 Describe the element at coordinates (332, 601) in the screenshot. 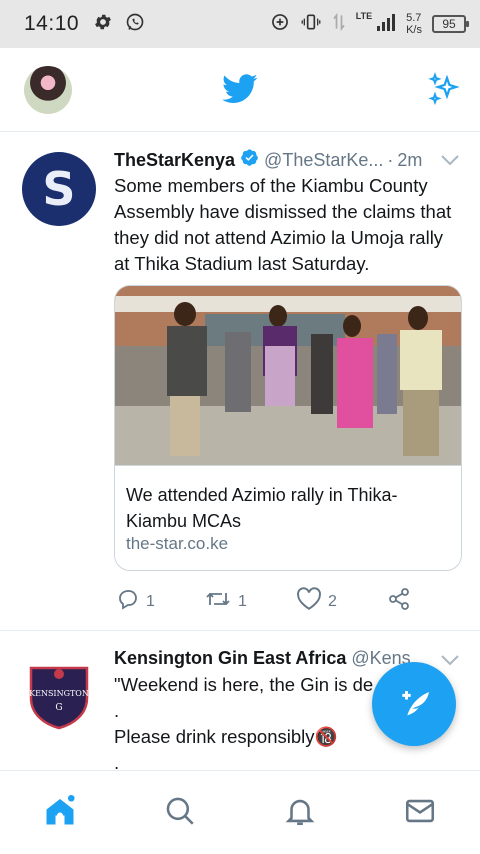

I see `like-count: 2` at that location.